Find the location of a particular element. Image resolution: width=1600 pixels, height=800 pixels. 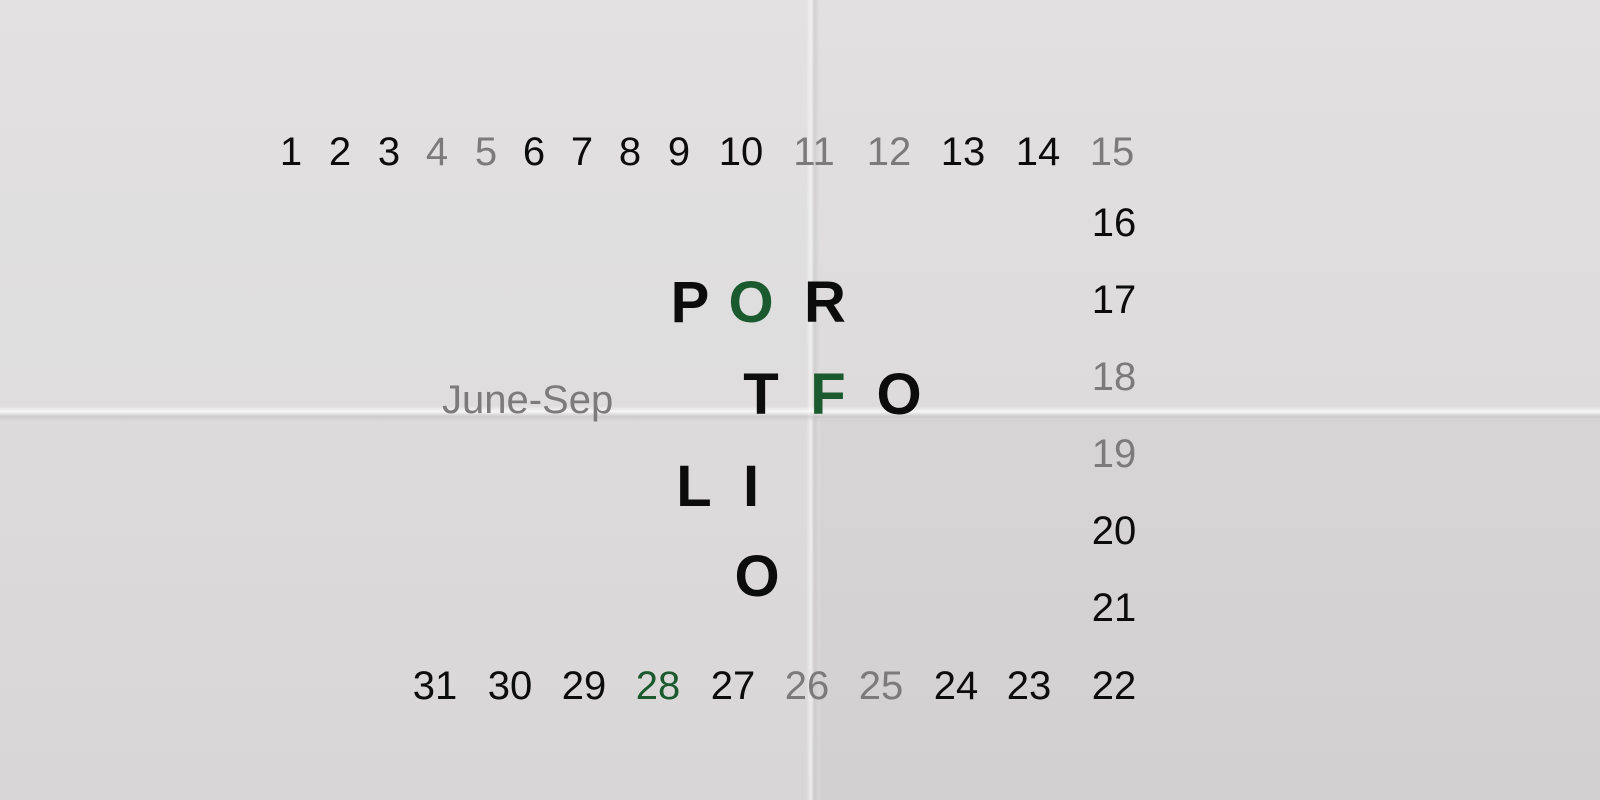

title-letter: L is located at coordinates (694, 486).